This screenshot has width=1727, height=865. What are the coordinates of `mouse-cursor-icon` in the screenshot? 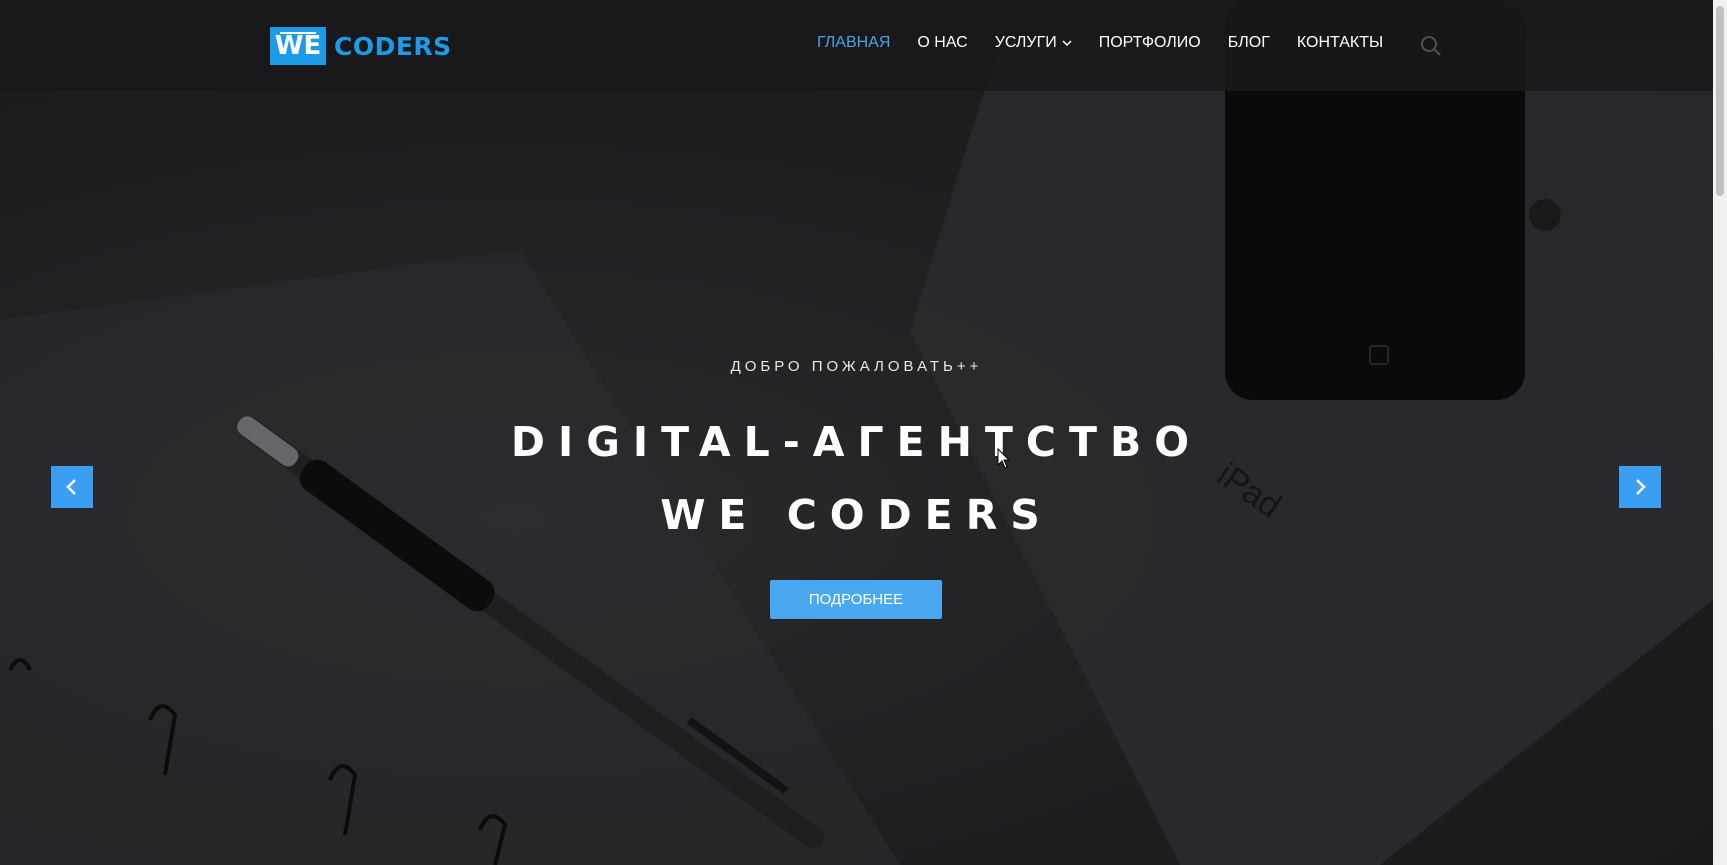 It's located at (1004, 458).